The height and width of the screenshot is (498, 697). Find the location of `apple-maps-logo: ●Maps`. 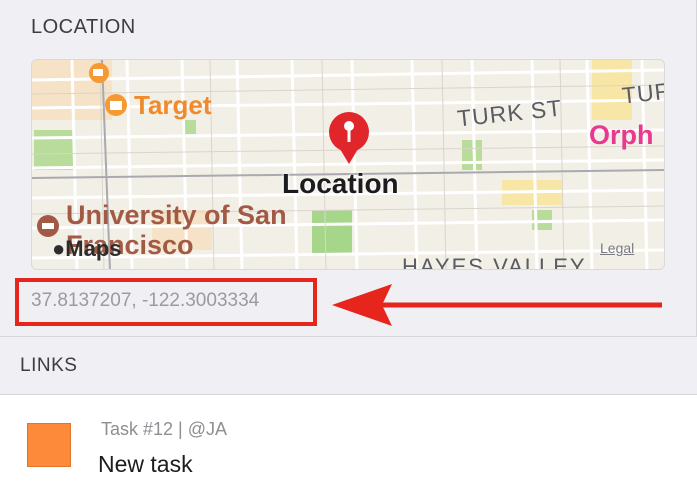

apple-maps-logo: ●Maps is located at coordinates (87, 249).